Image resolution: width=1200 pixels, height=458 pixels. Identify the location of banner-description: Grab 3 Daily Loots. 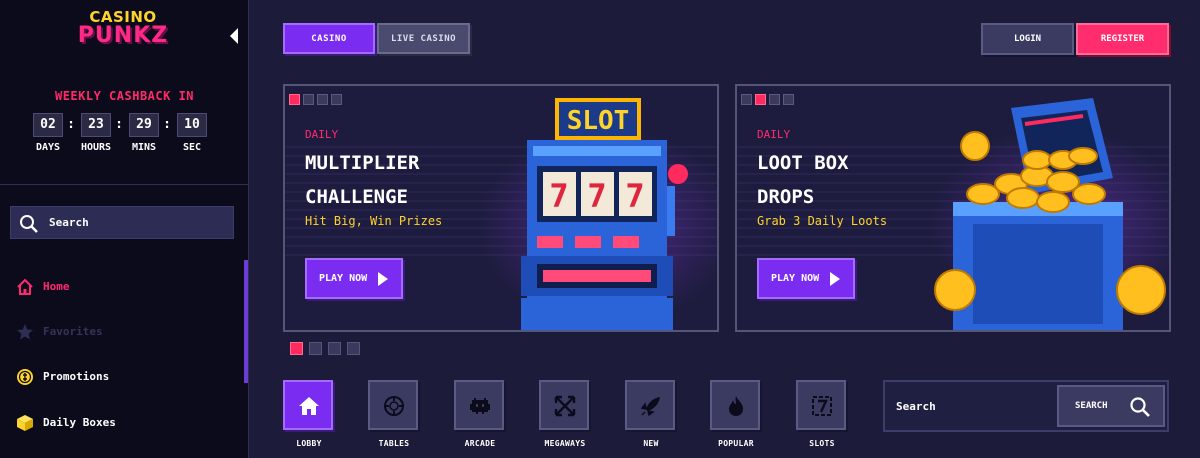
(822, 221).